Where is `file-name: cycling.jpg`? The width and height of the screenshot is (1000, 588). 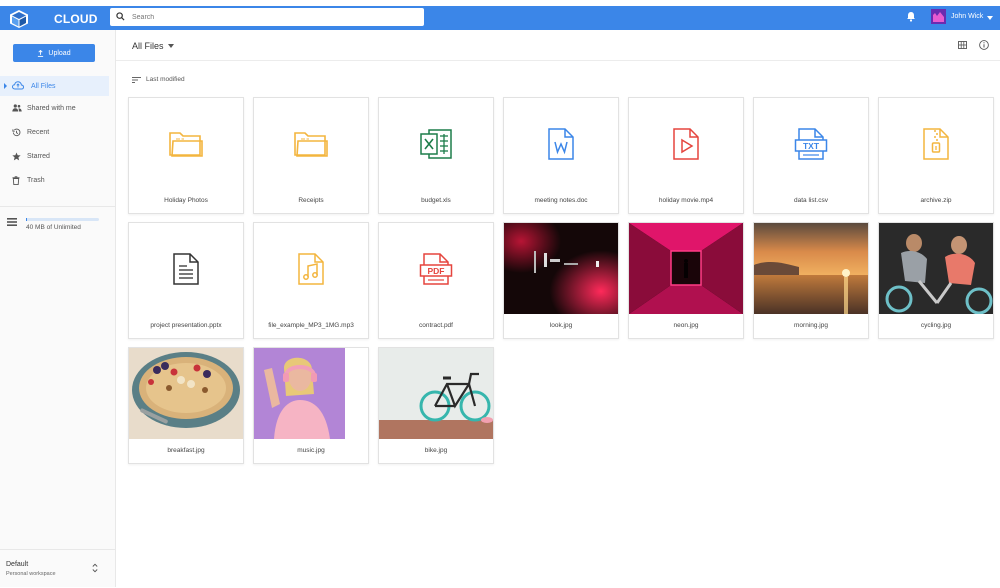
file-name: cycling.jpg is located at coordinates (936, 325).